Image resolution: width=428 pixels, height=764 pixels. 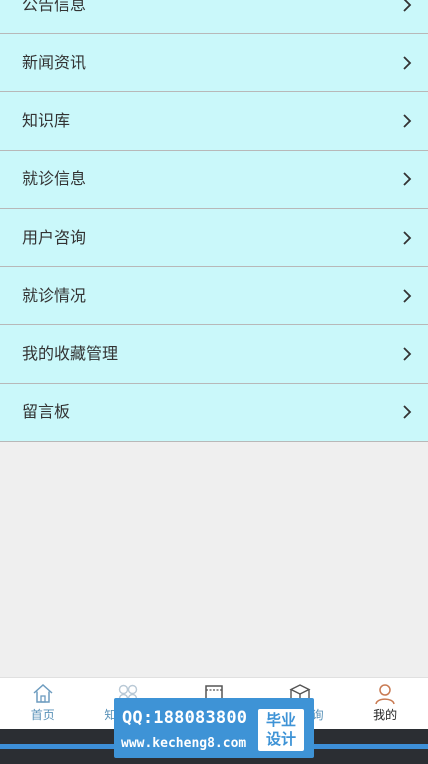 What do you see at coordinates (214, 238) in the screenshot?
I see `menu-item-user-consult: 用户咨询` at bounding box center [214, 238].